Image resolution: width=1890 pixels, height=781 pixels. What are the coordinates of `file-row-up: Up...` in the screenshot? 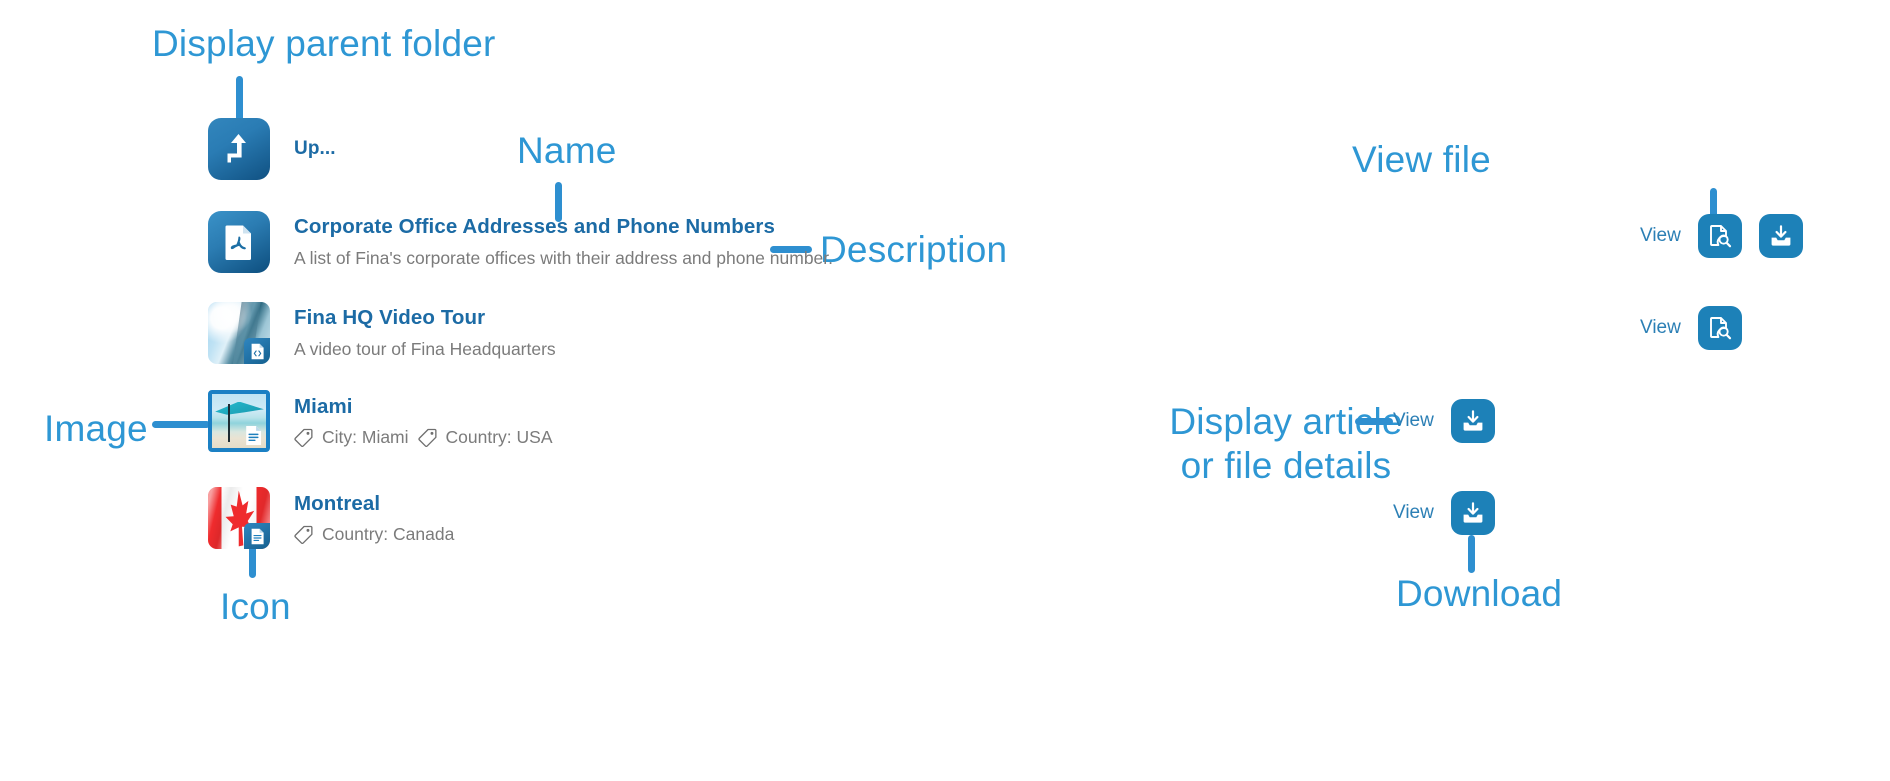 It's located at (272, 149).